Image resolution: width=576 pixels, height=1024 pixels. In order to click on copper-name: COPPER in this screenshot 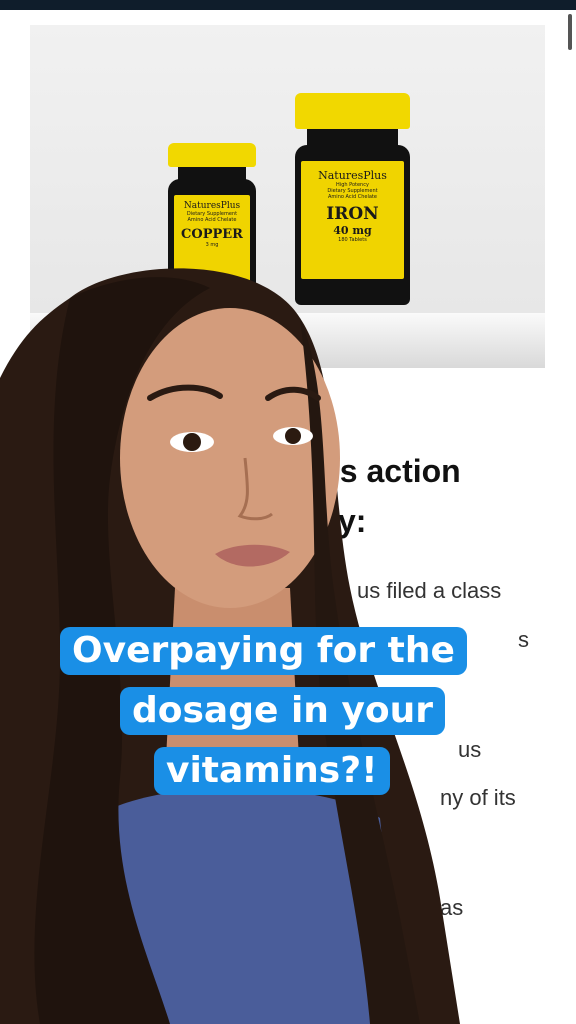, I will do `click(212, 234)`.